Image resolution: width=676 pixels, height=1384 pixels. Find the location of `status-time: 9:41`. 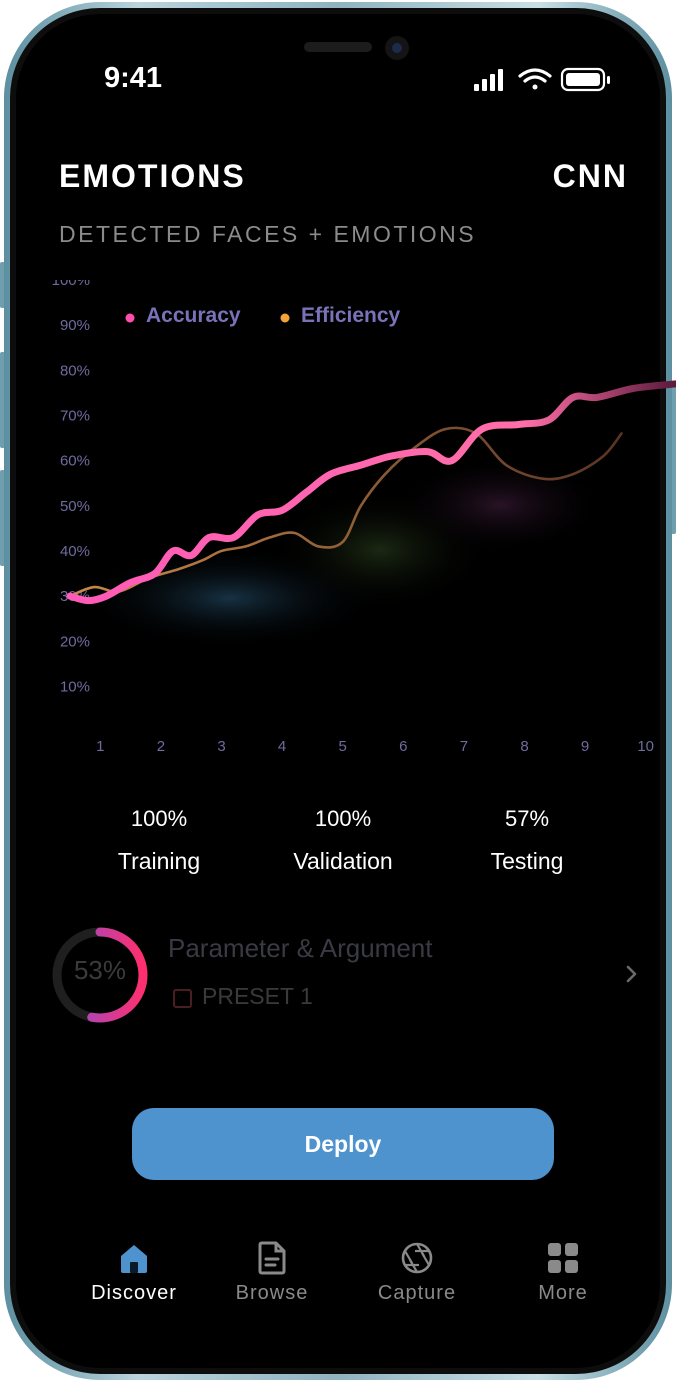

status-time: 9:41 is located at coordinates (133, 78).